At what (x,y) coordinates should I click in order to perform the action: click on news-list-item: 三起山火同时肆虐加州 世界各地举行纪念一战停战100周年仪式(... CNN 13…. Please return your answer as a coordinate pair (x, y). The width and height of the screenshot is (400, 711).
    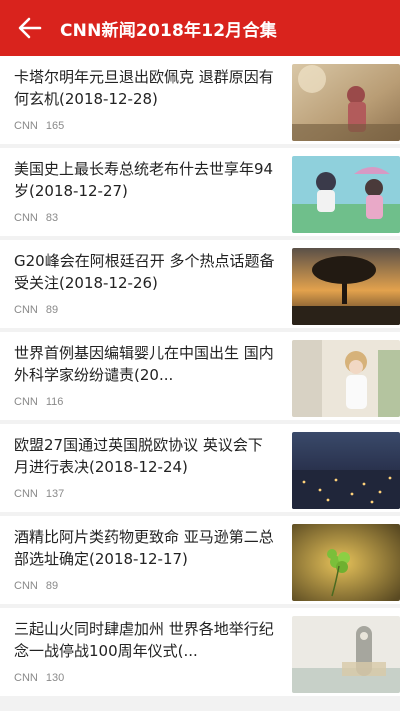
    Looking at the image, I should click on (200, 652).